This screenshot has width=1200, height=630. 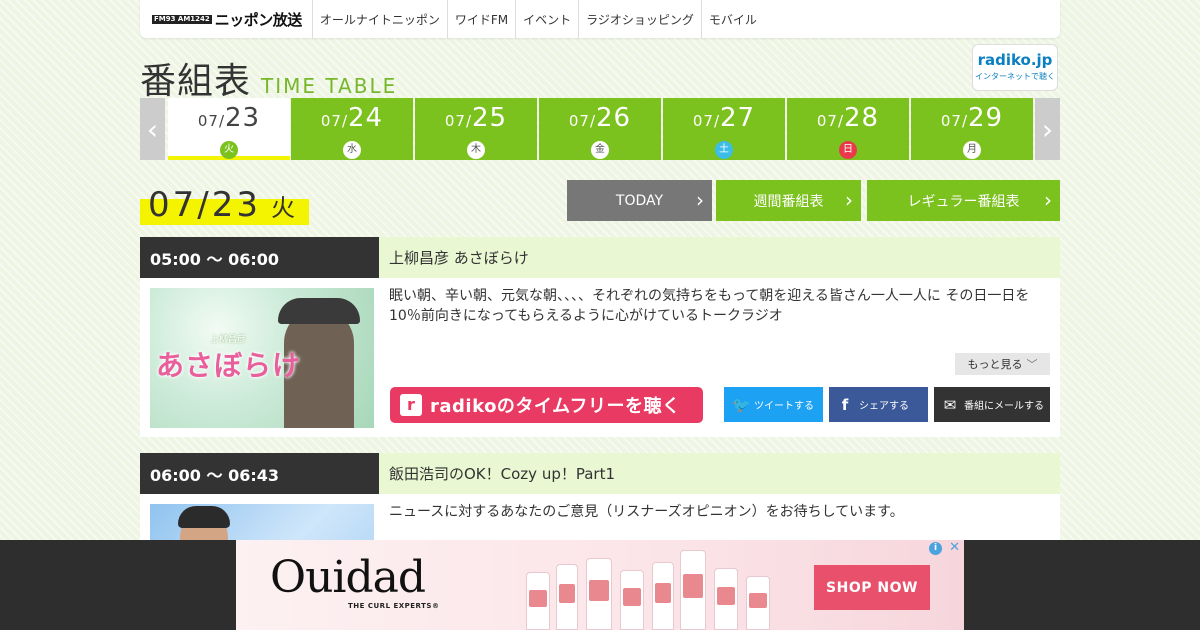 What do you see at coordinates (366, 118) in the screenshot?
I see `tab-day: 24` at bounding box center [366, 118].